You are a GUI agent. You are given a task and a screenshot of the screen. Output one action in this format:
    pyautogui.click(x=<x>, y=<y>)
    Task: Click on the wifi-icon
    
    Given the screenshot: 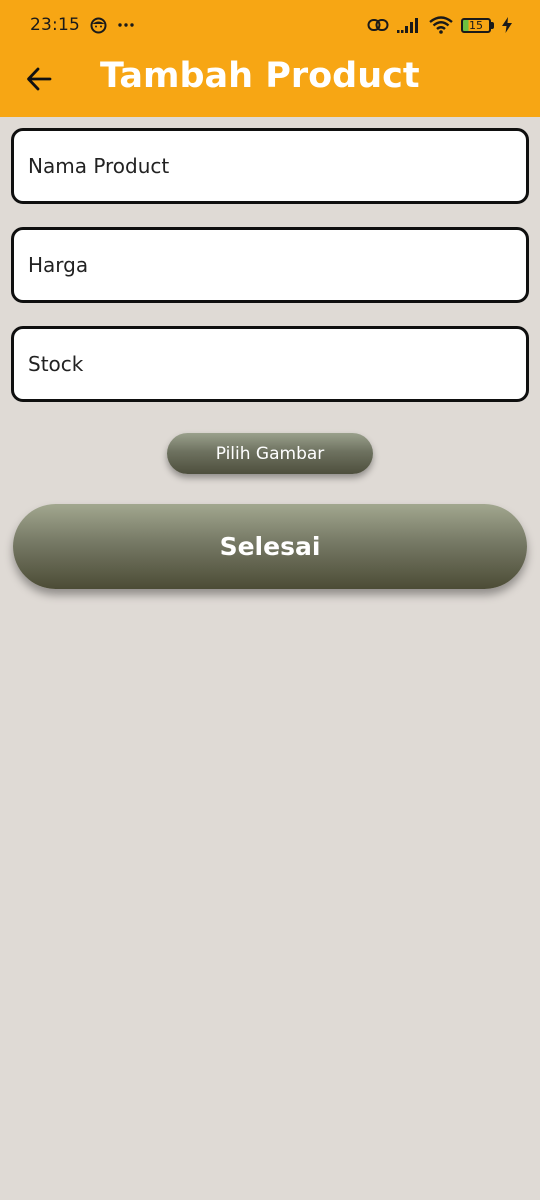 What is the action you would take?
    pyautogui.click(x=441, y=25)
    